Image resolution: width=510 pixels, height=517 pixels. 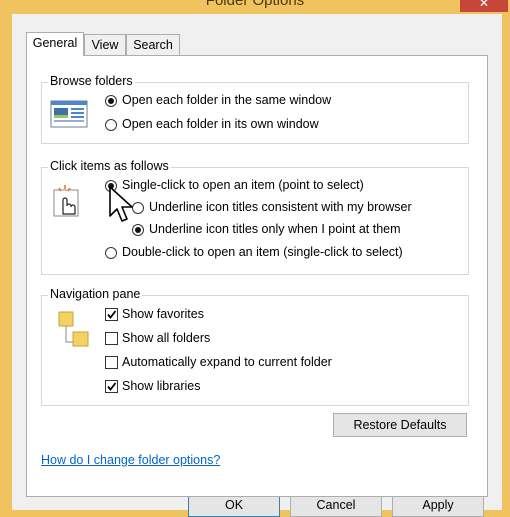 What do you see at coordinates (111, 314) in the screenshot?
I see `checkbox-show-favorites` at bounding box center [111, 314].